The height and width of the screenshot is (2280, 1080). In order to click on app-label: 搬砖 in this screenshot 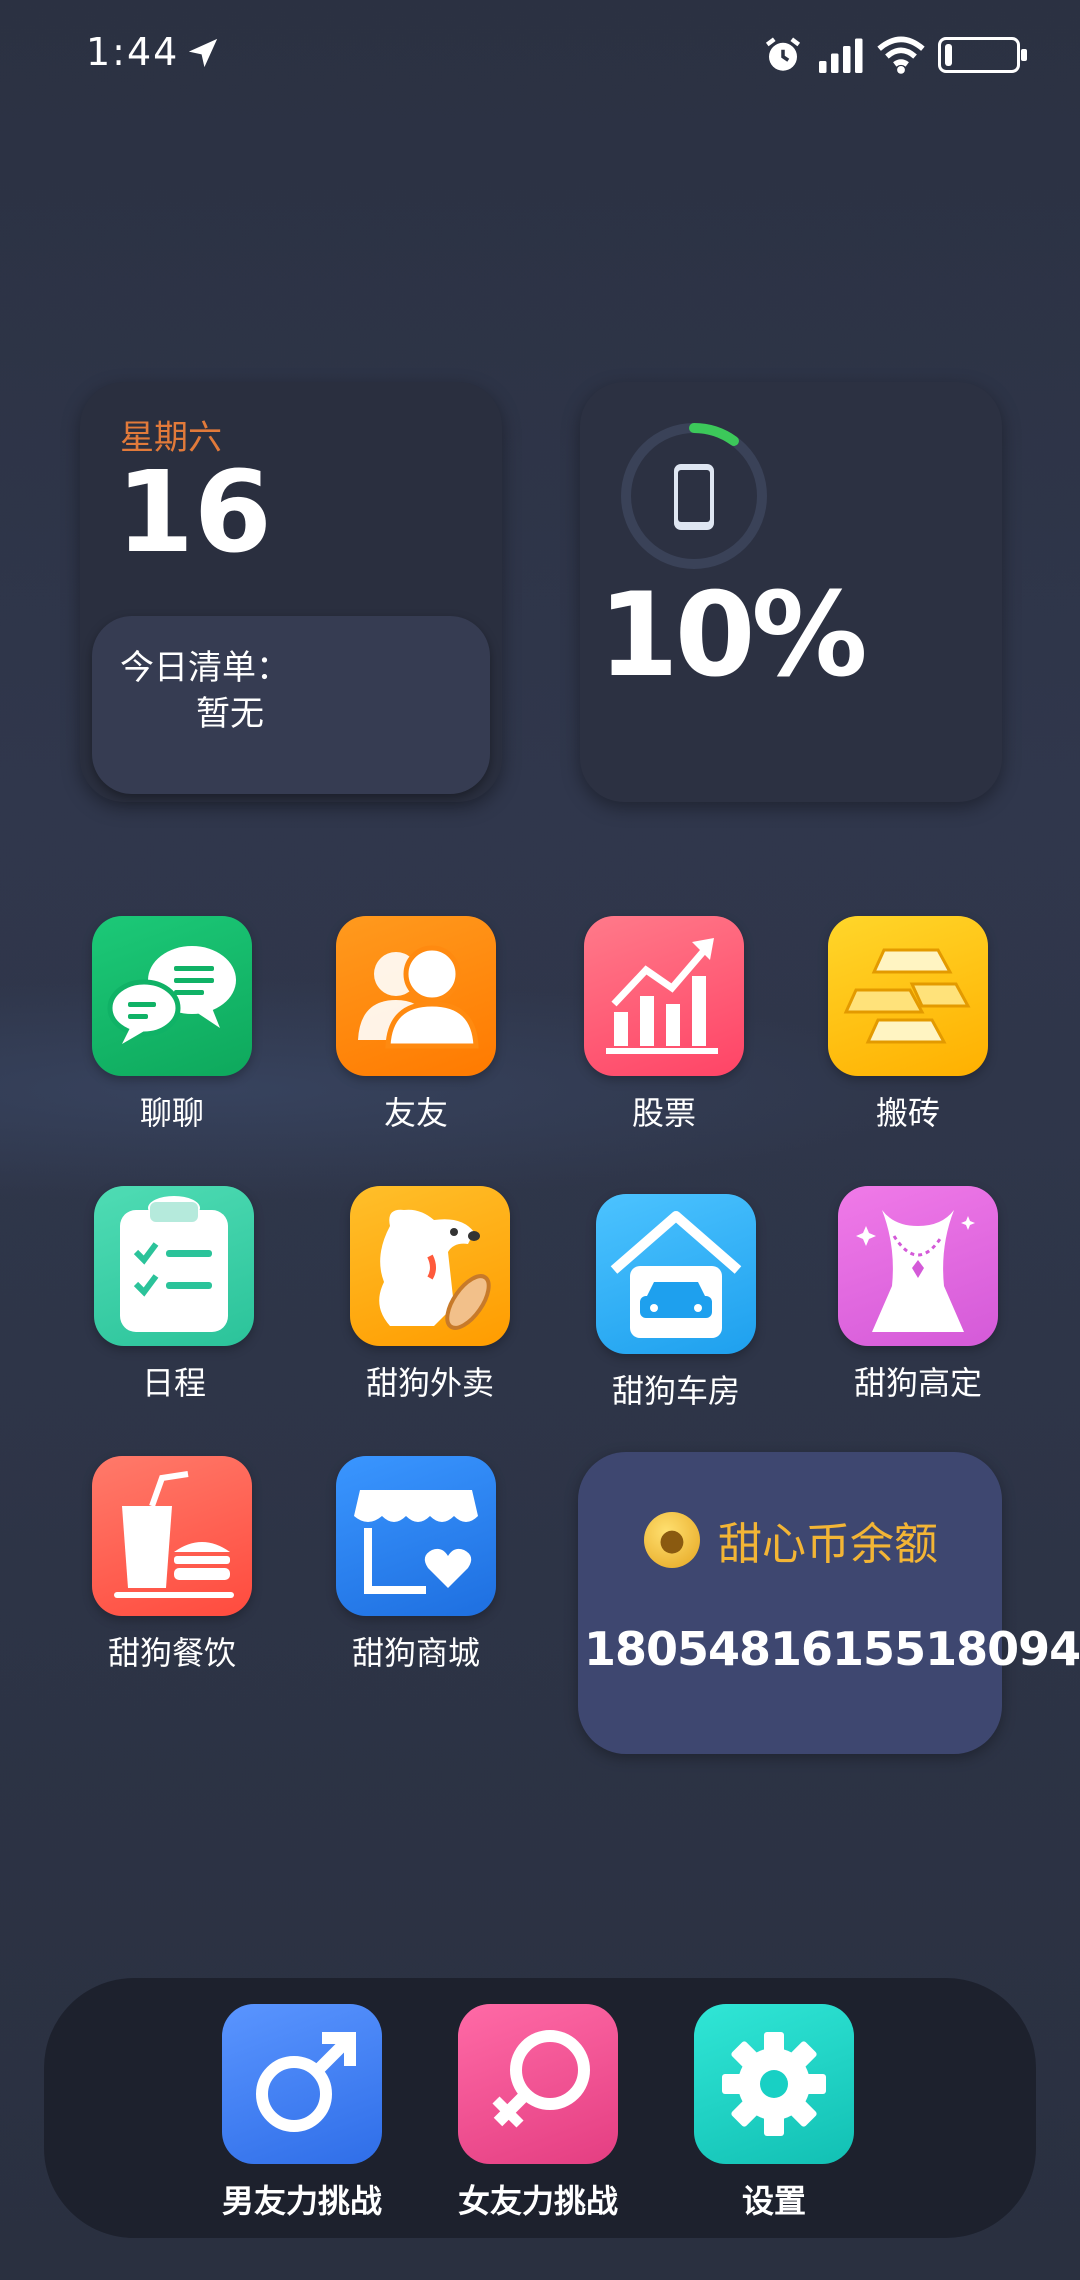, I will do `click(907, 1113)`.